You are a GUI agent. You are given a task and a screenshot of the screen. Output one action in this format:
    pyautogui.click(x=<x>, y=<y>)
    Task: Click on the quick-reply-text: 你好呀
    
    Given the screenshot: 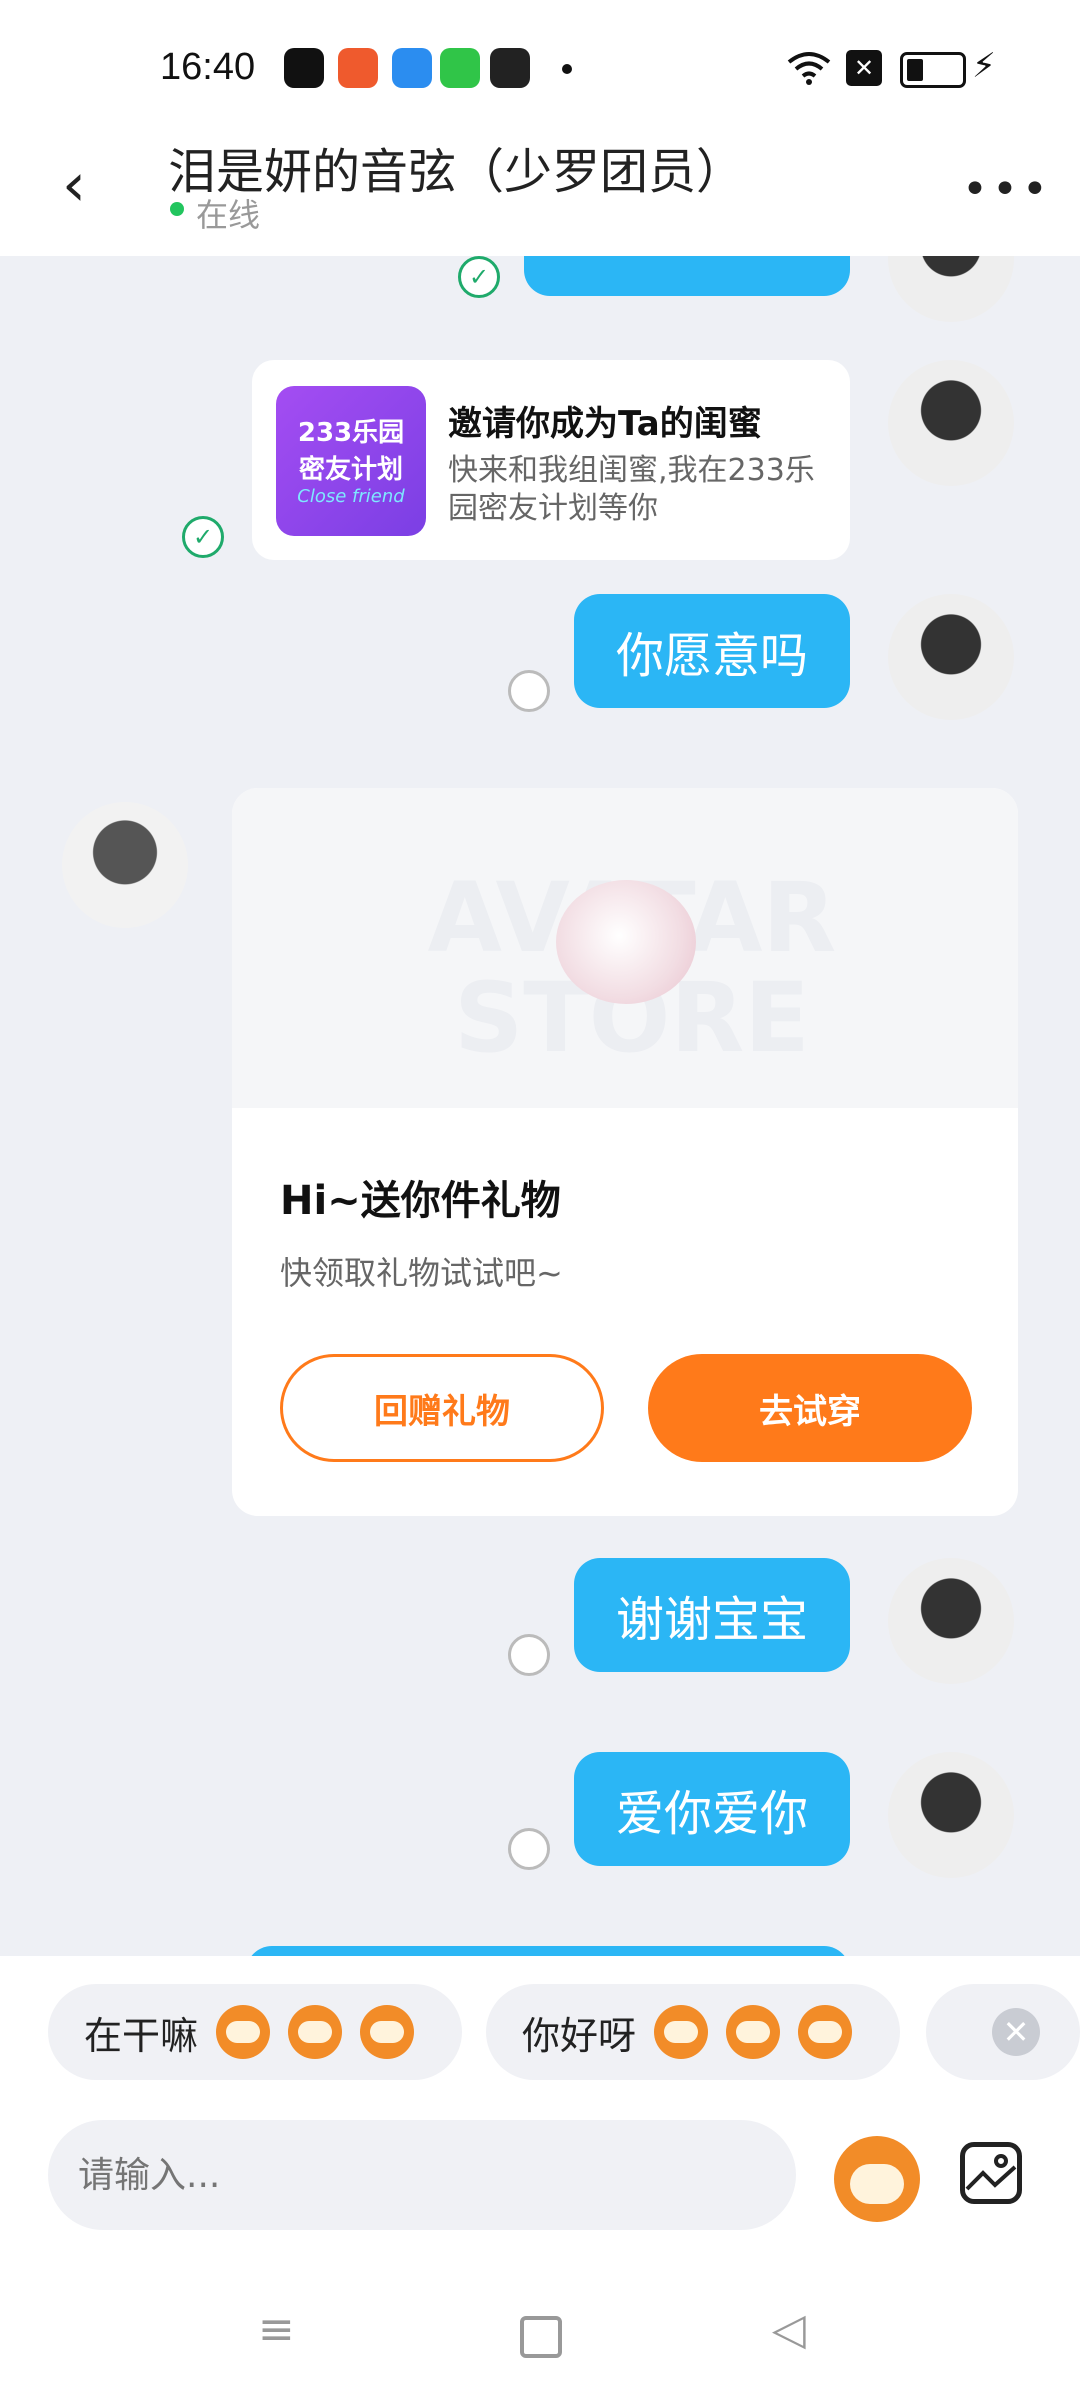 What is the action you would take?
    pyautogui.click(x=579, y=2035)
    